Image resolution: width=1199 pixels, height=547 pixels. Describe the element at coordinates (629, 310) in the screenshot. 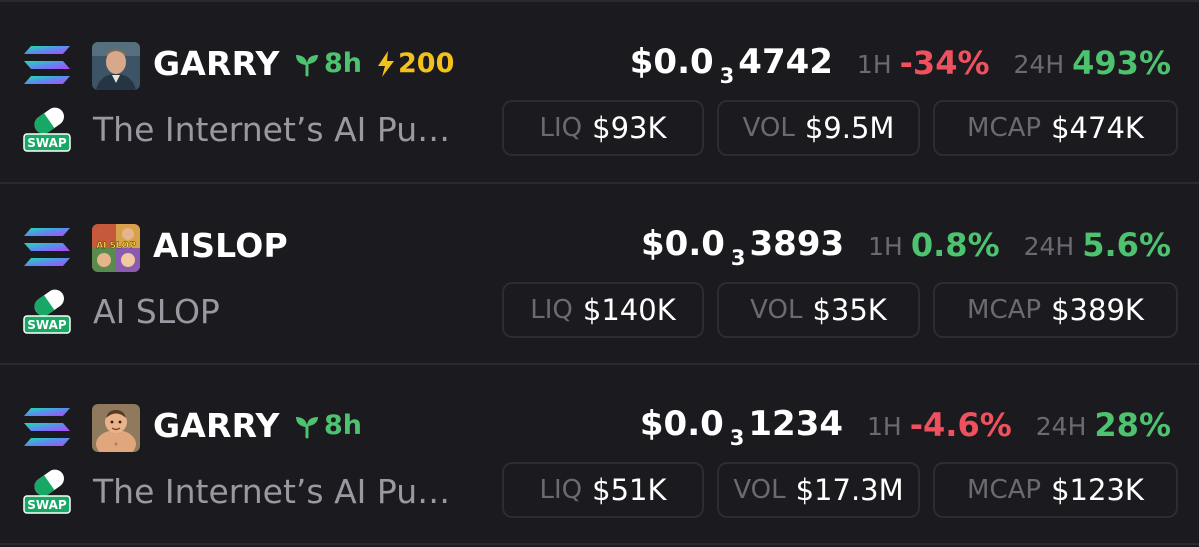

I see `liquidity-value: $140K` at that location.